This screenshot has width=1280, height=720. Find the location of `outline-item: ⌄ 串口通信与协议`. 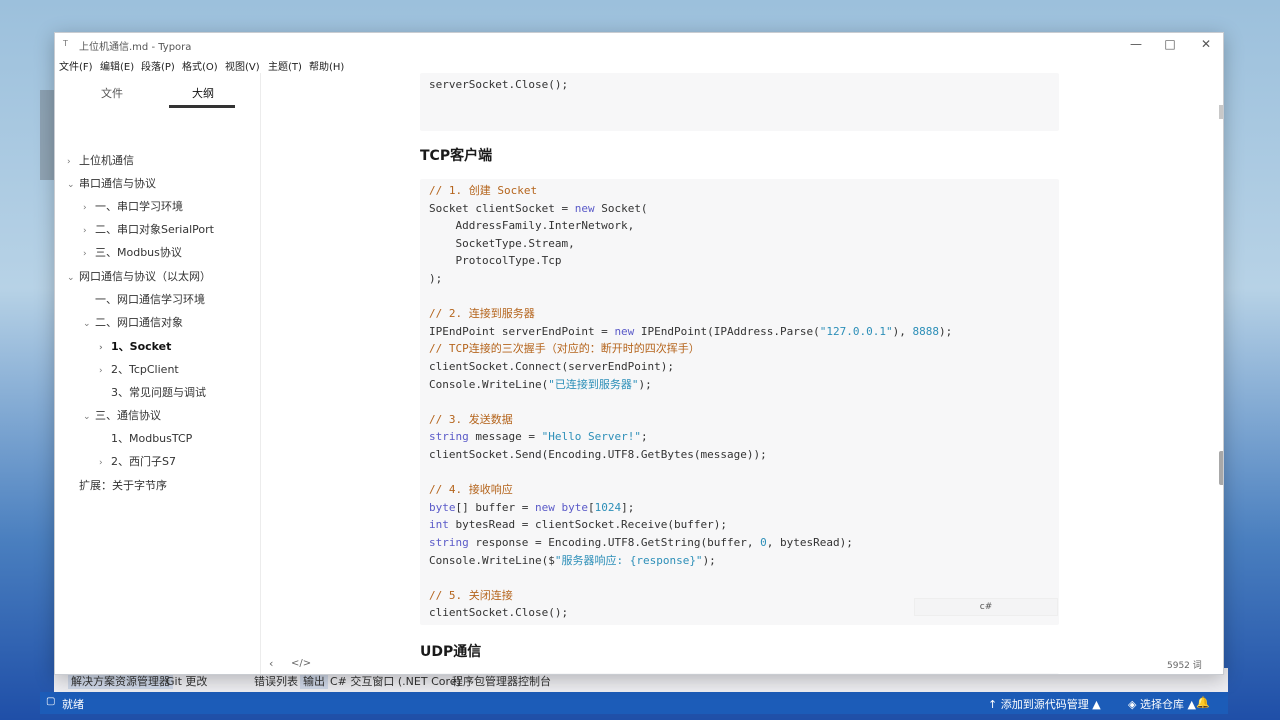

outline-item: ⌄ 串口通信与协议 is located at coordinates (111, 184).